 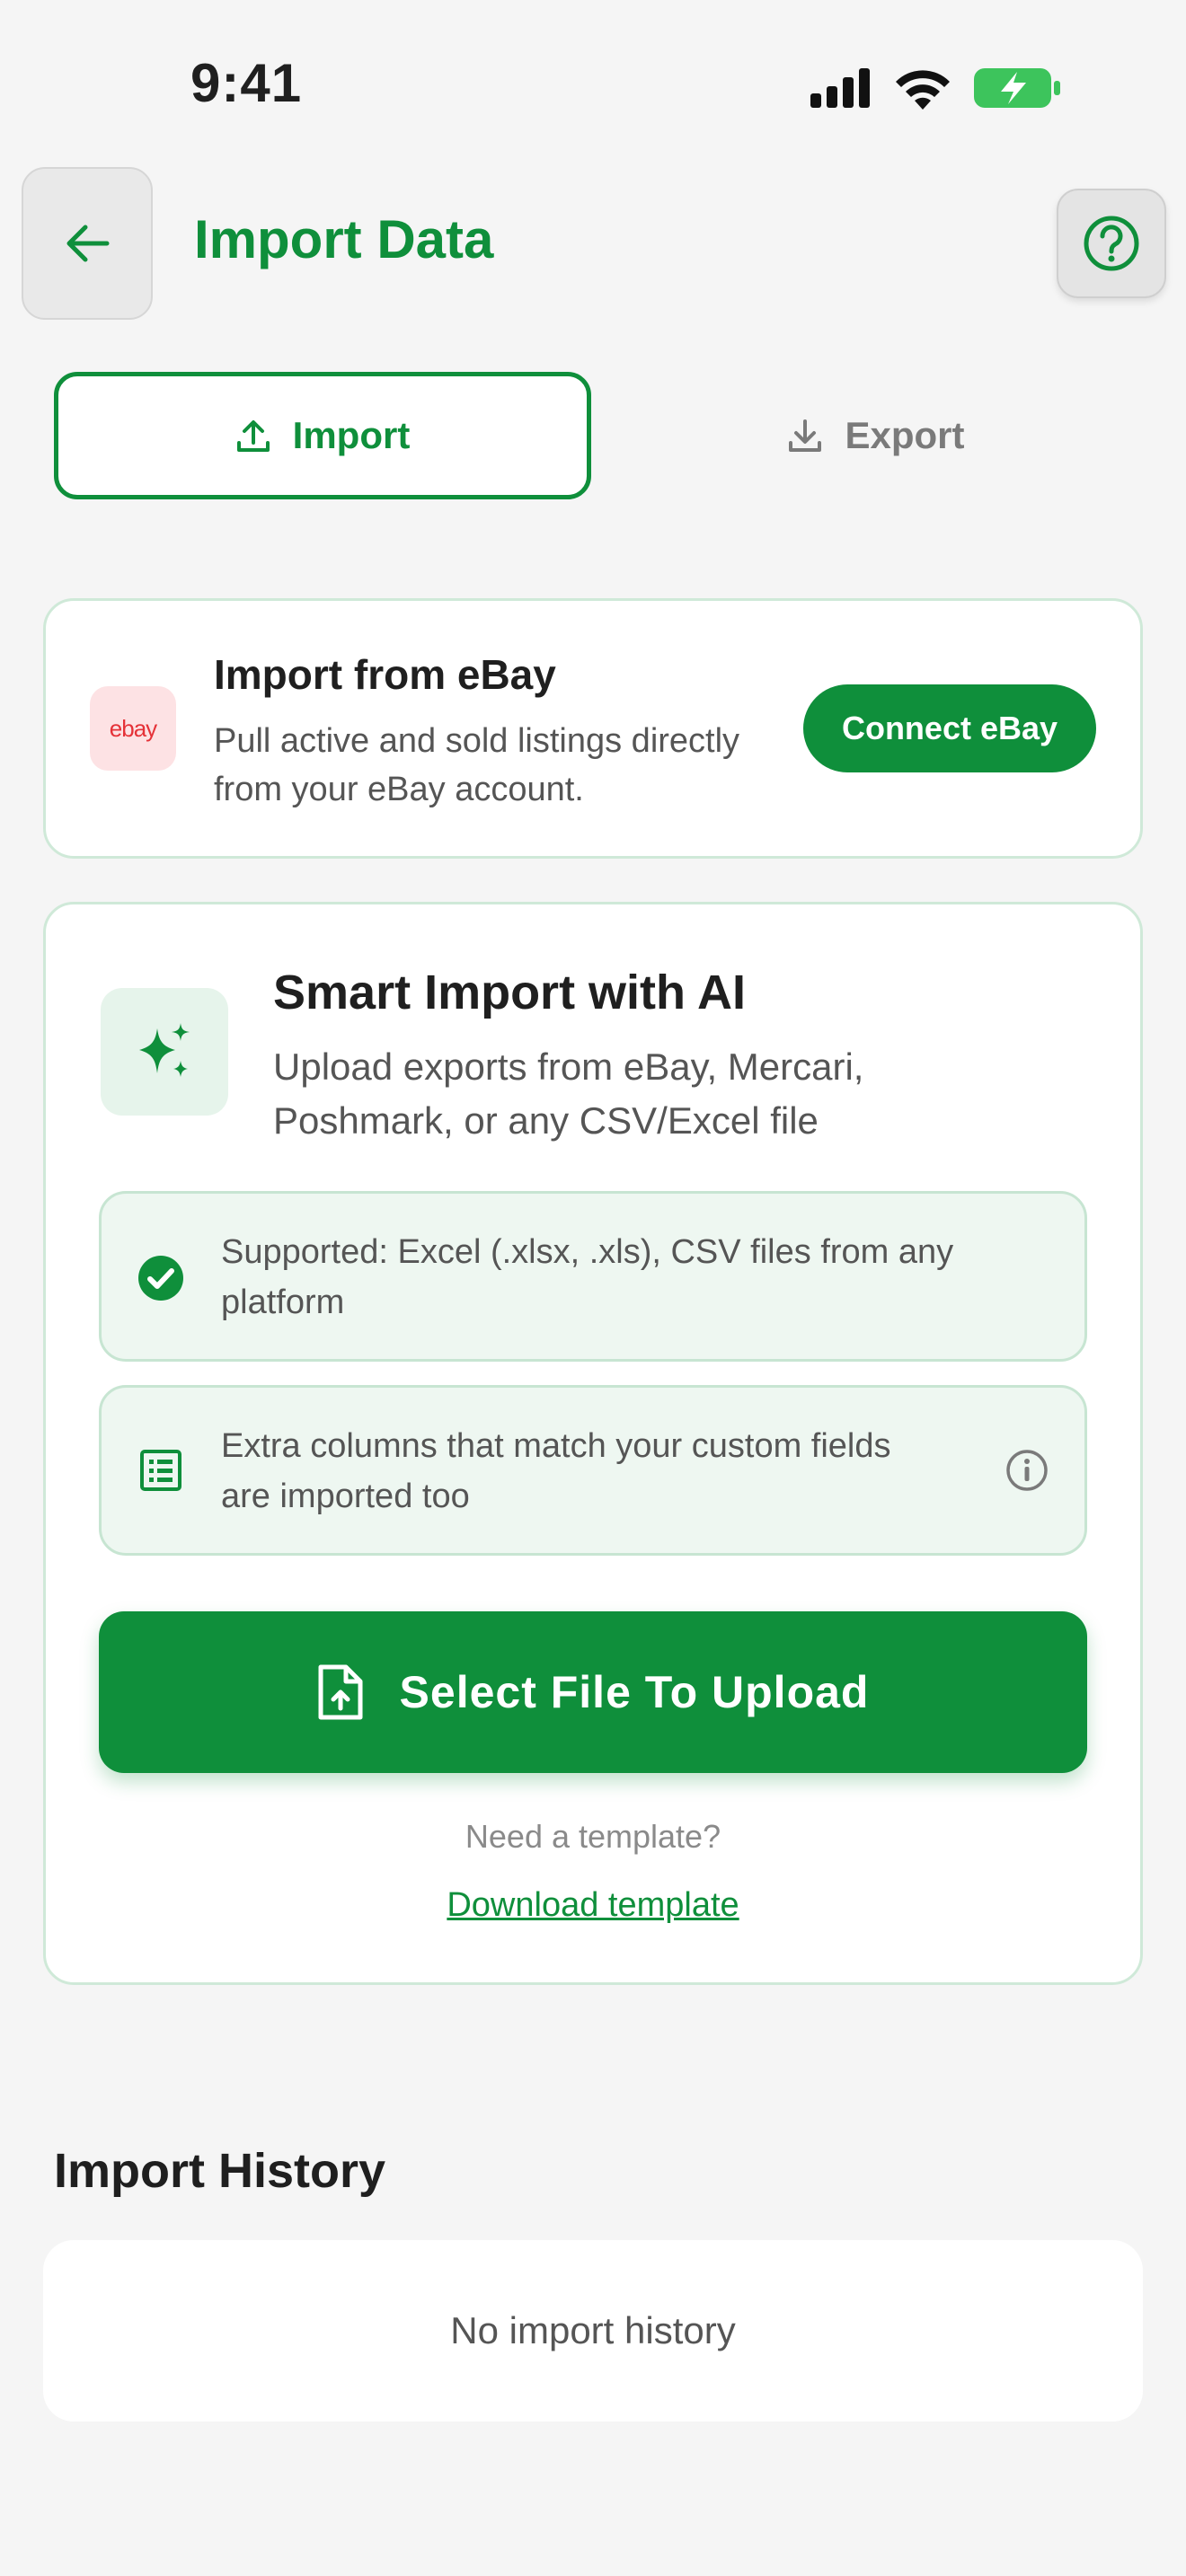 I want to click on ebay-logo: ebay, so click(x=133, y=728).